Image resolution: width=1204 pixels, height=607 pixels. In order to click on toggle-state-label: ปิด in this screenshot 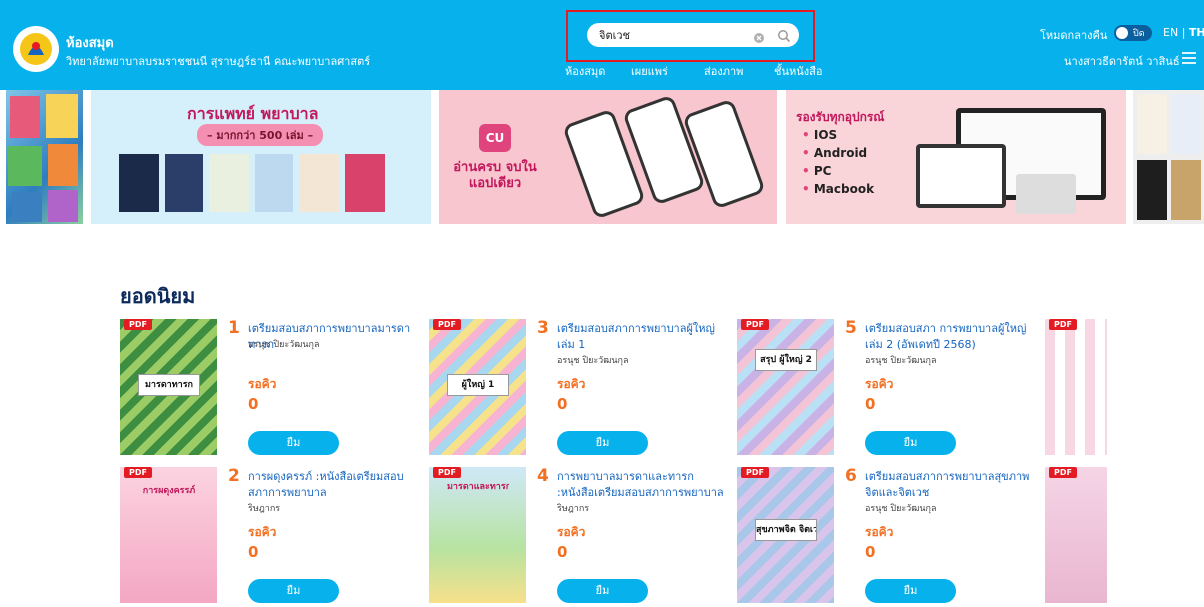, I will do `click(1139, 34)`.